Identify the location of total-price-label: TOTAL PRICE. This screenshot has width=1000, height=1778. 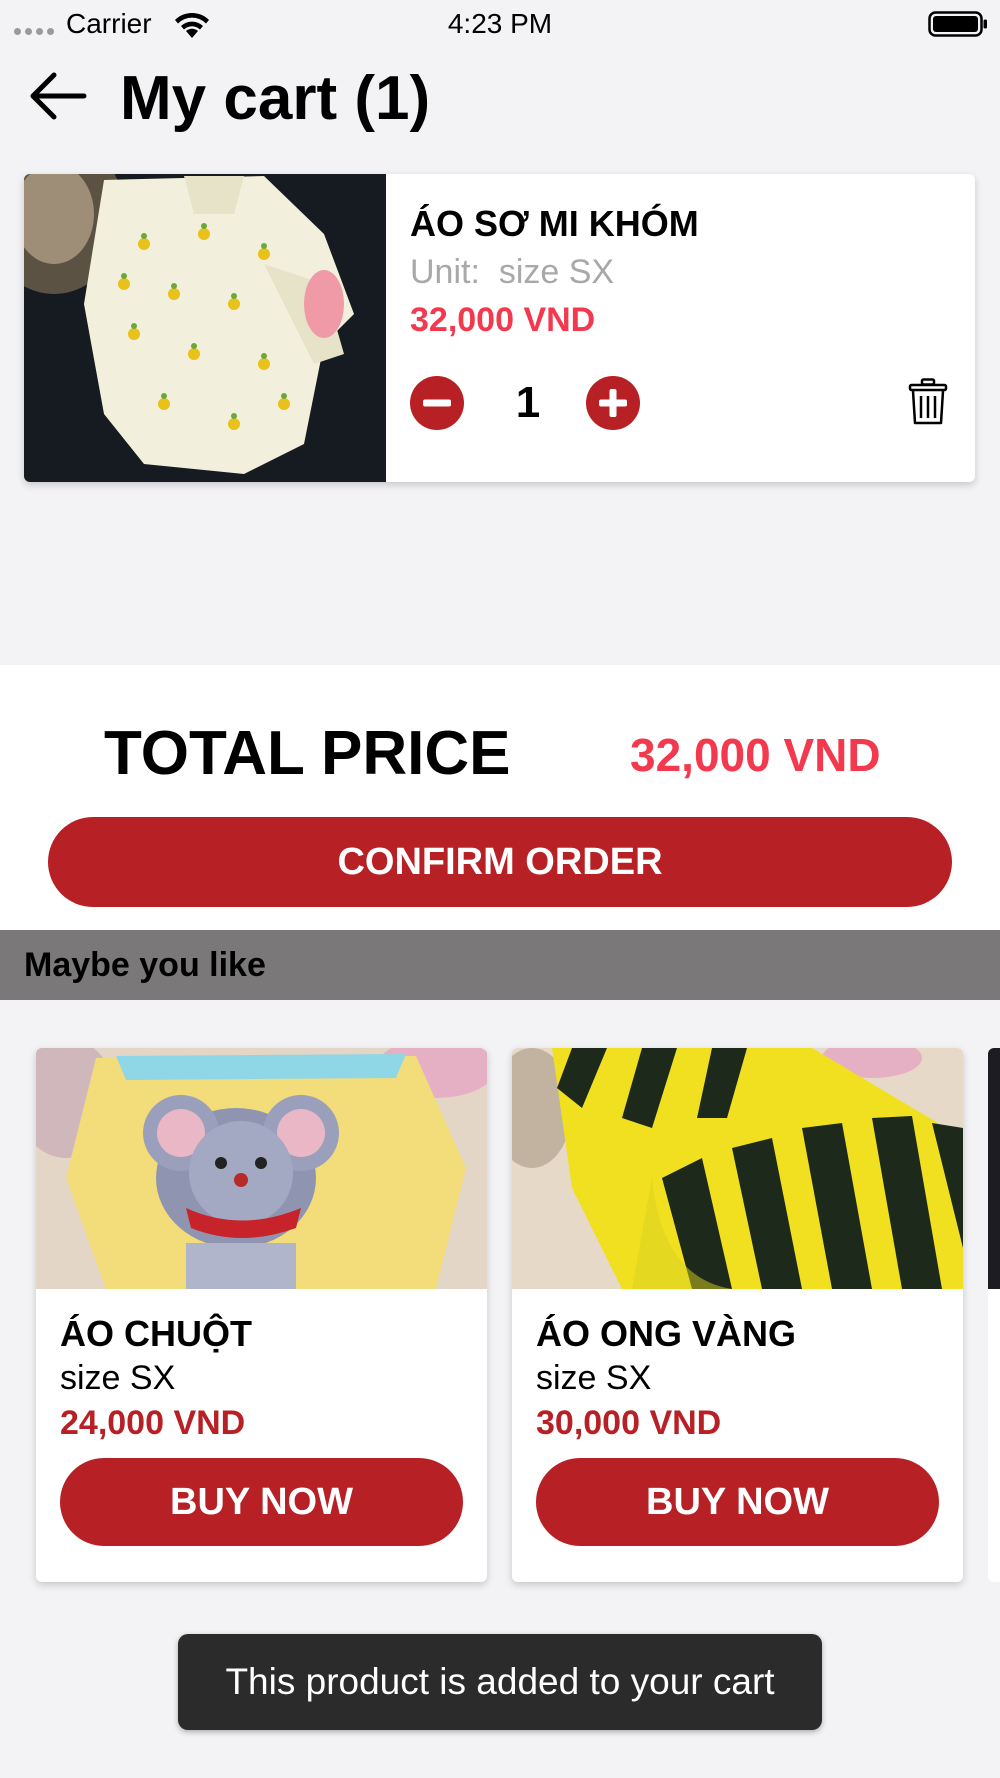
(307, 753).